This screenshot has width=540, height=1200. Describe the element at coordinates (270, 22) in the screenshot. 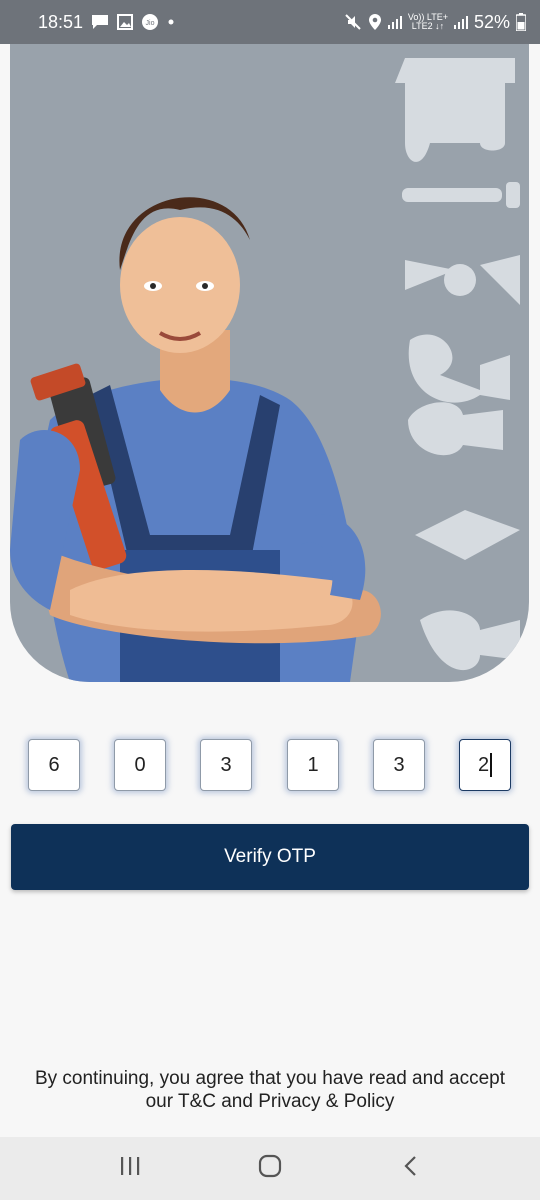

I see `status-bar: 18:51 Jio Vo)) LTE+ LTE2 ↓↑ 52%` at that location.